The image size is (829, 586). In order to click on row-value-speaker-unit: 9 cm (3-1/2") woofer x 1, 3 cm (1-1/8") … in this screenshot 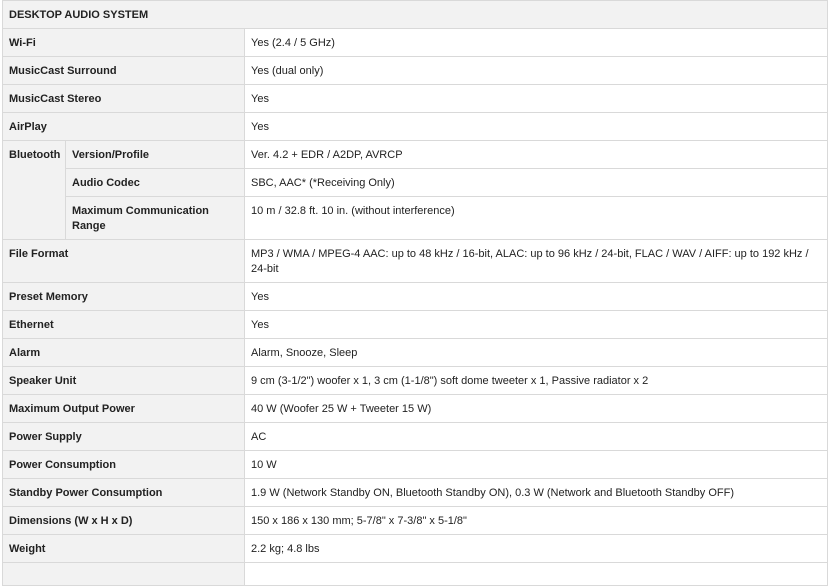, I will do `click(536, 380)`.